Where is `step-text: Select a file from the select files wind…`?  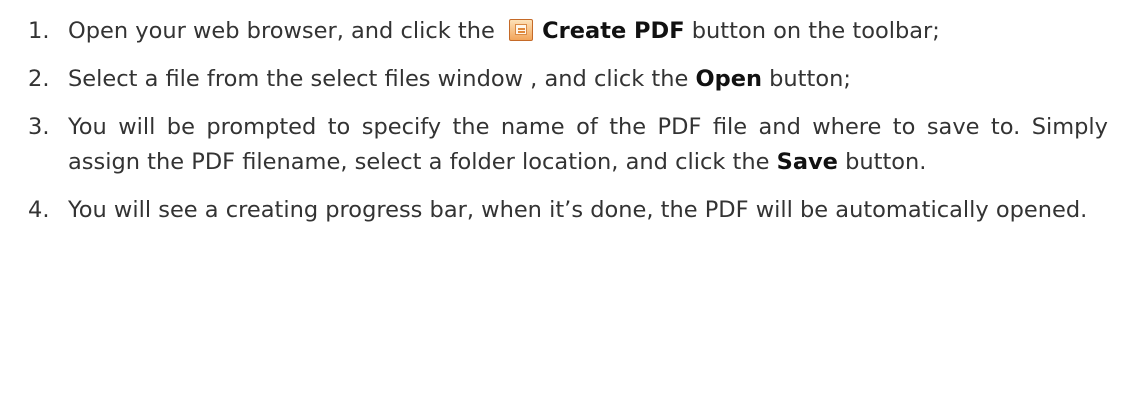 step-text: Select a file from the select files wind… is located at coordinates (382, 79).